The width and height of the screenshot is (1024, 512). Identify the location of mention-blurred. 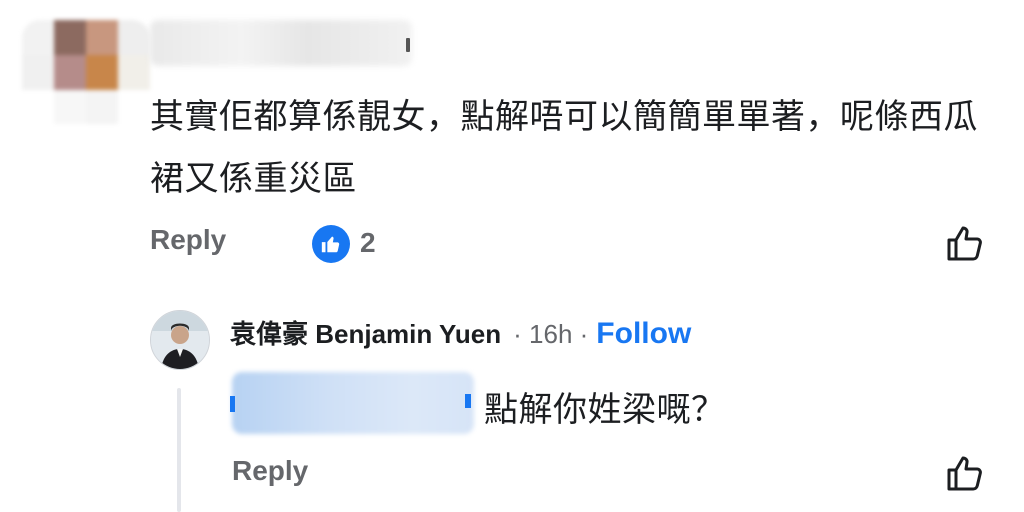
(353, 403).